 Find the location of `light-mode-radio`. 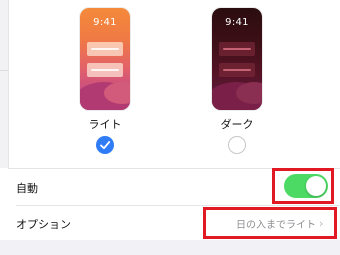

light-mode-radio is located at coordinates (105, 145).